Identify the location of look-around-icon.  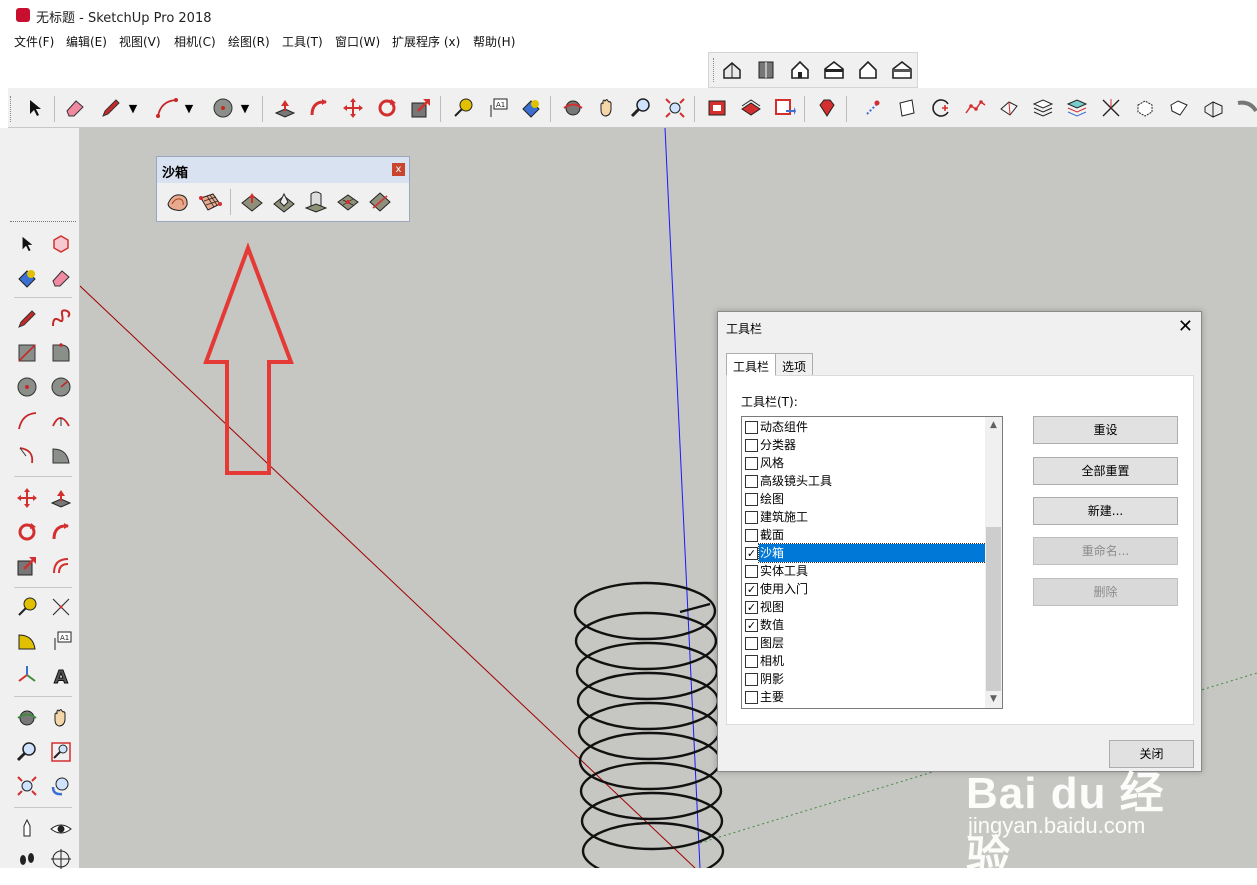
(61, 829).